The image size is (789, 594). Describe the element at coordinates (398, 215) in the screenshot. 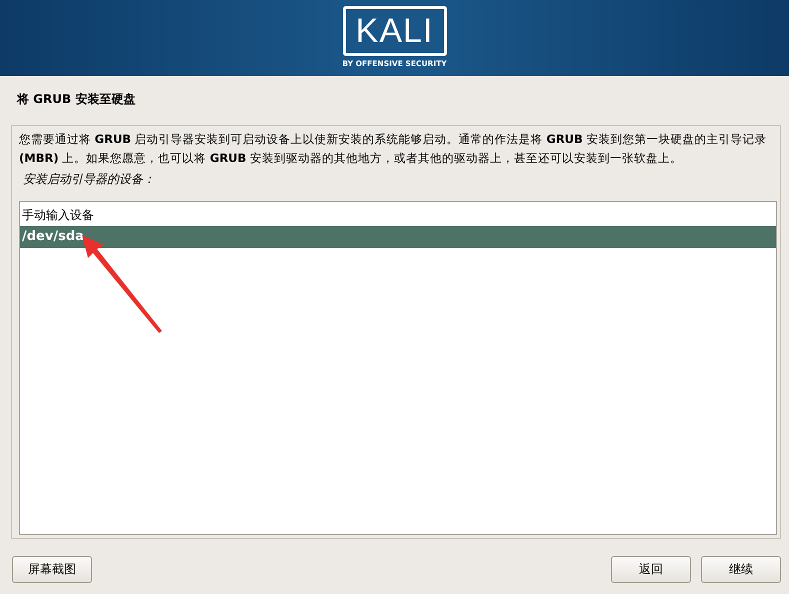

I see `device-item: 手动输入设备` at that location.